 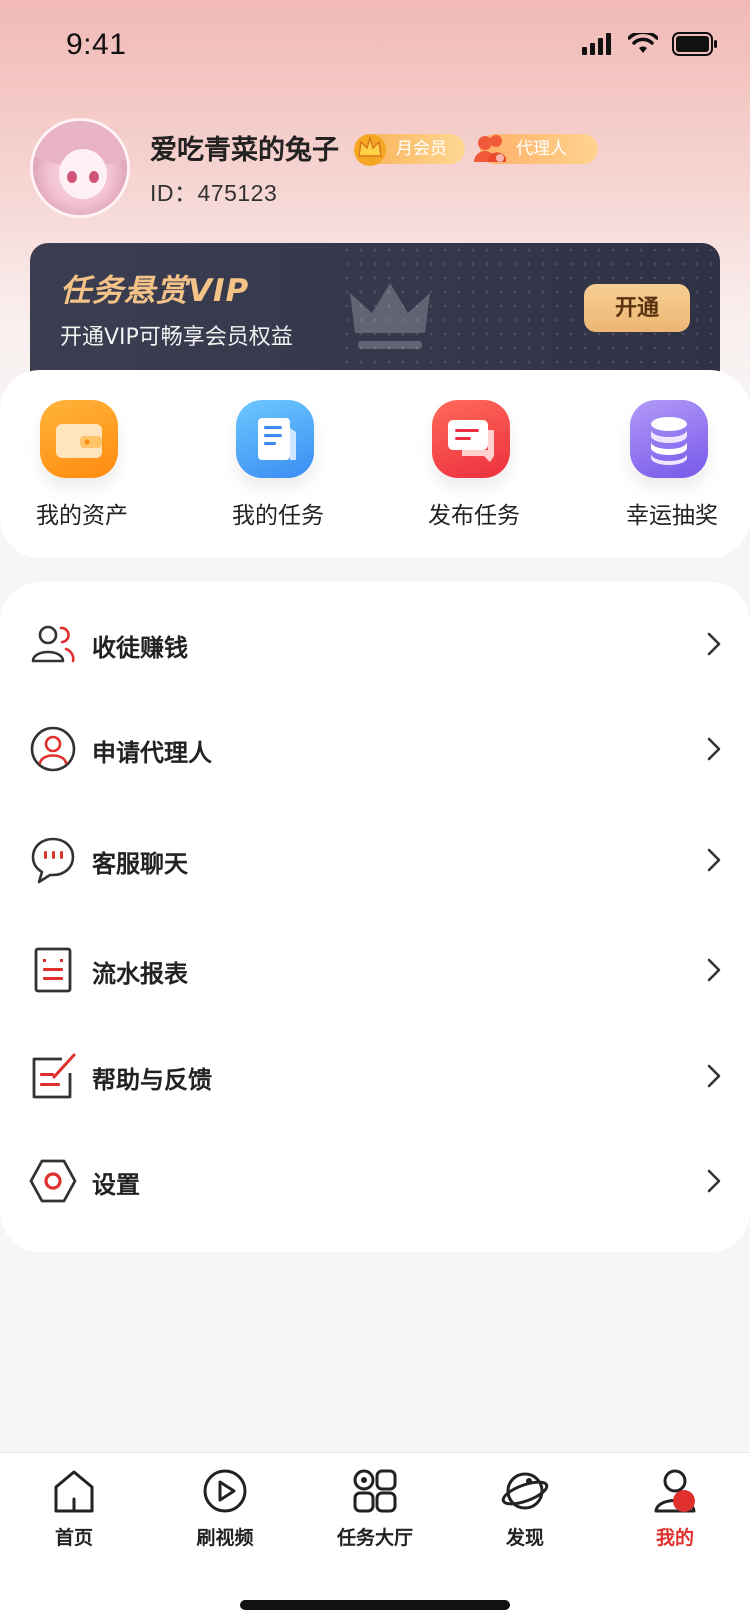 What do you see at coordinates (471, 439) in the screenshot?
I see `message-icon` at bounding box center [471, 439].